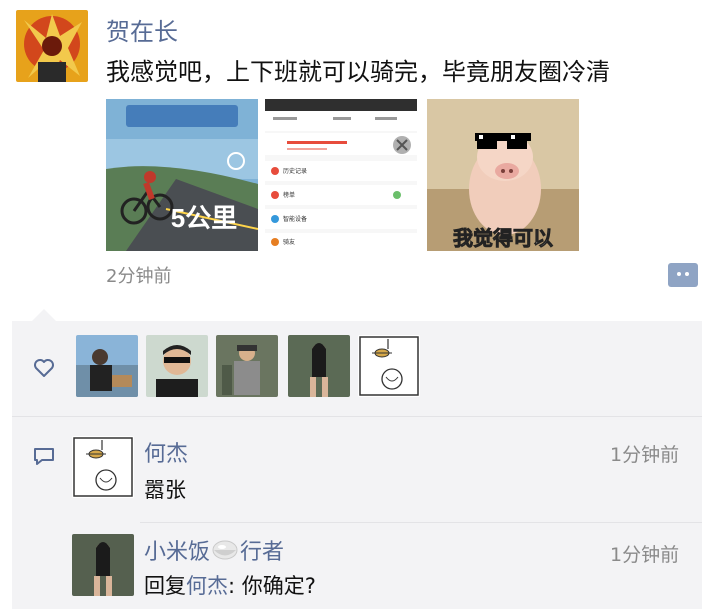  What do you see at coordinates (262, 550) in the screenshot?
I see `comment-author-suffix: 行者` at bounding box center [262, 550].